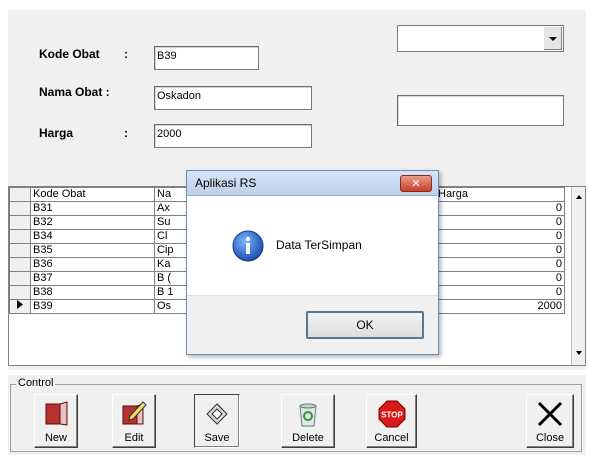 The width and height of the screenshot is (590, 457). What do you see at coordinates (550, 438) in the screenshot?
I see `close-button-label: Close` at bounding box center [550, 438].